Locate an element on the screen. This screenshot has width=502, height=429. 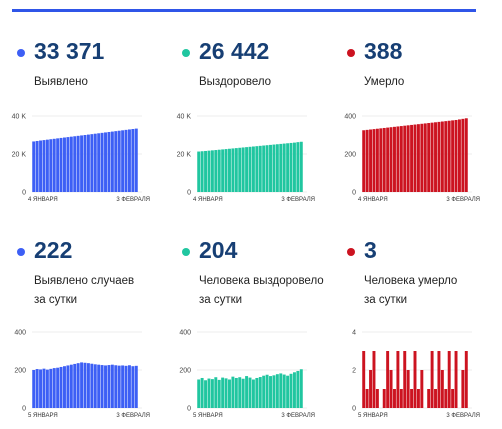
value-died-daily: 3 is located at coordinates (370, 250).